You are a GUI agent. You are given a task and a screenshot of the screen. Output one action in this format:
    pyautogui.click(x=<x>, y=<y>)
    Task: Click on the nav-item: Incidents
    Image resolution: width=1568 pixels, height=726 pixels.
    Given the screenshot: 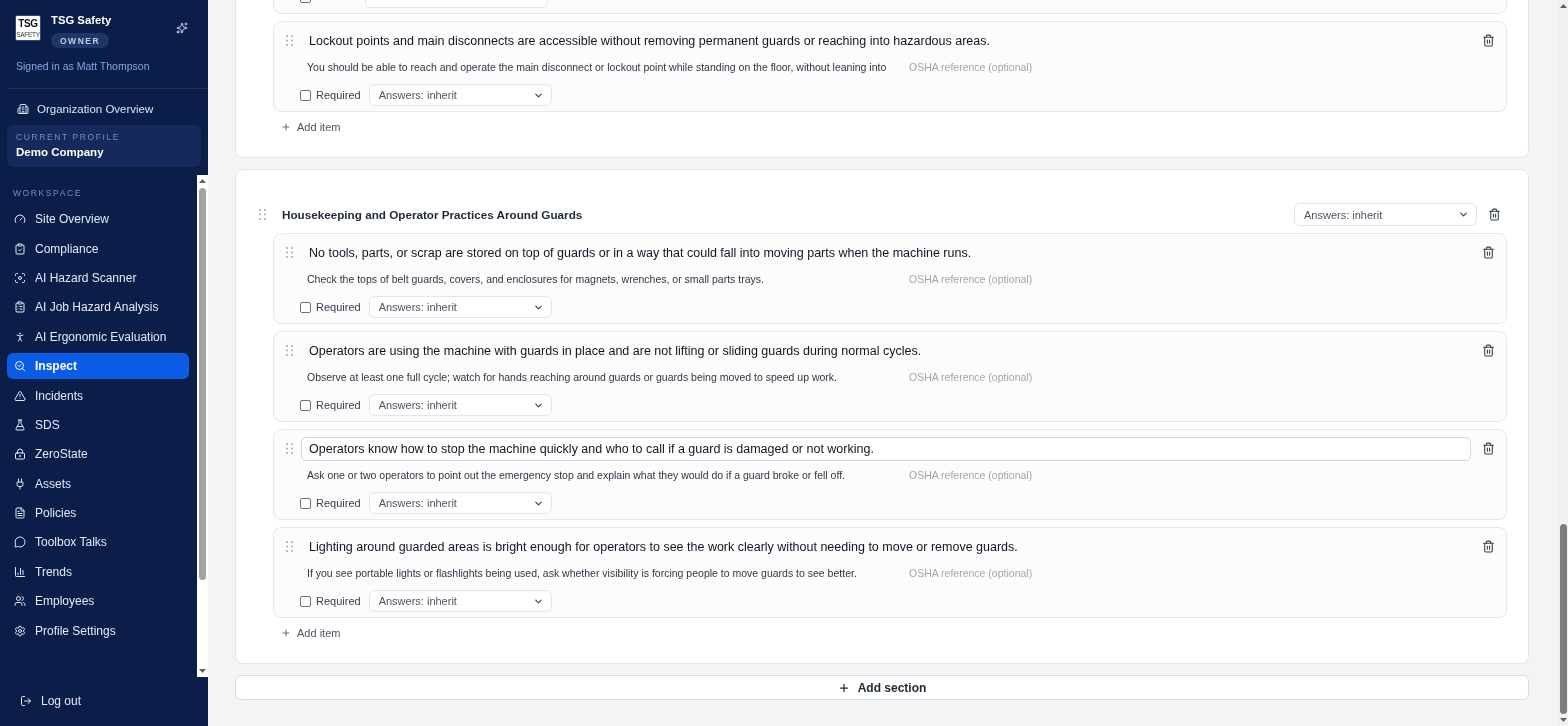 What is the action you would take?
    pyautogui.click(x=98, y=395)
    